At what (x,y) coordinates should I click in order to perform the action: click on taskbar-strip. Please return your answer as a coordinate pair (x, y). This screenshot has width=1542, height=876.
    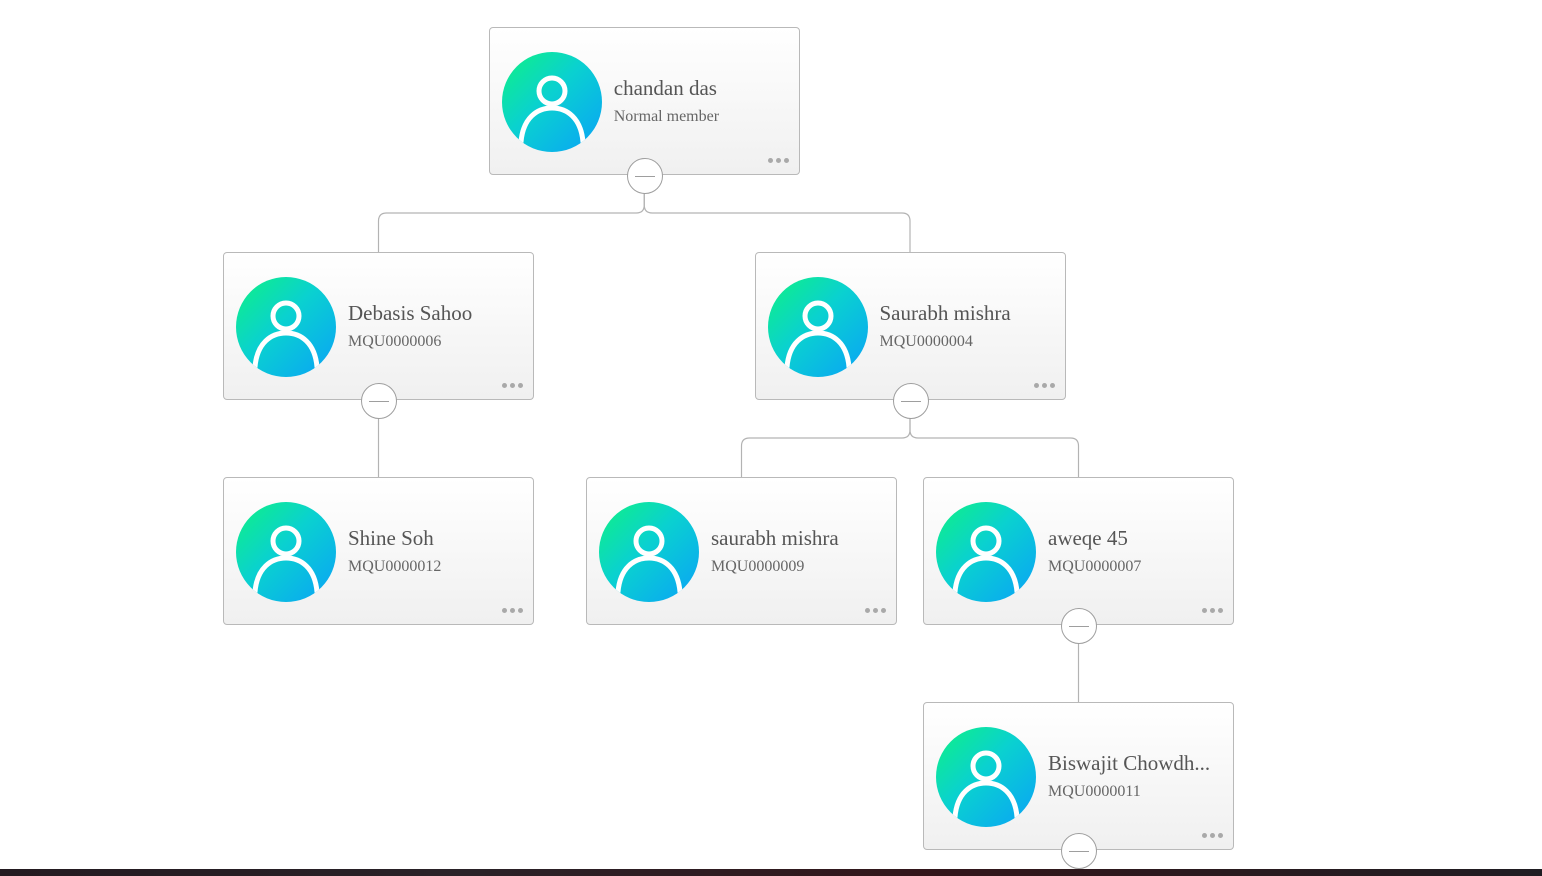
    Looking at the image, I should click on (771, 872).